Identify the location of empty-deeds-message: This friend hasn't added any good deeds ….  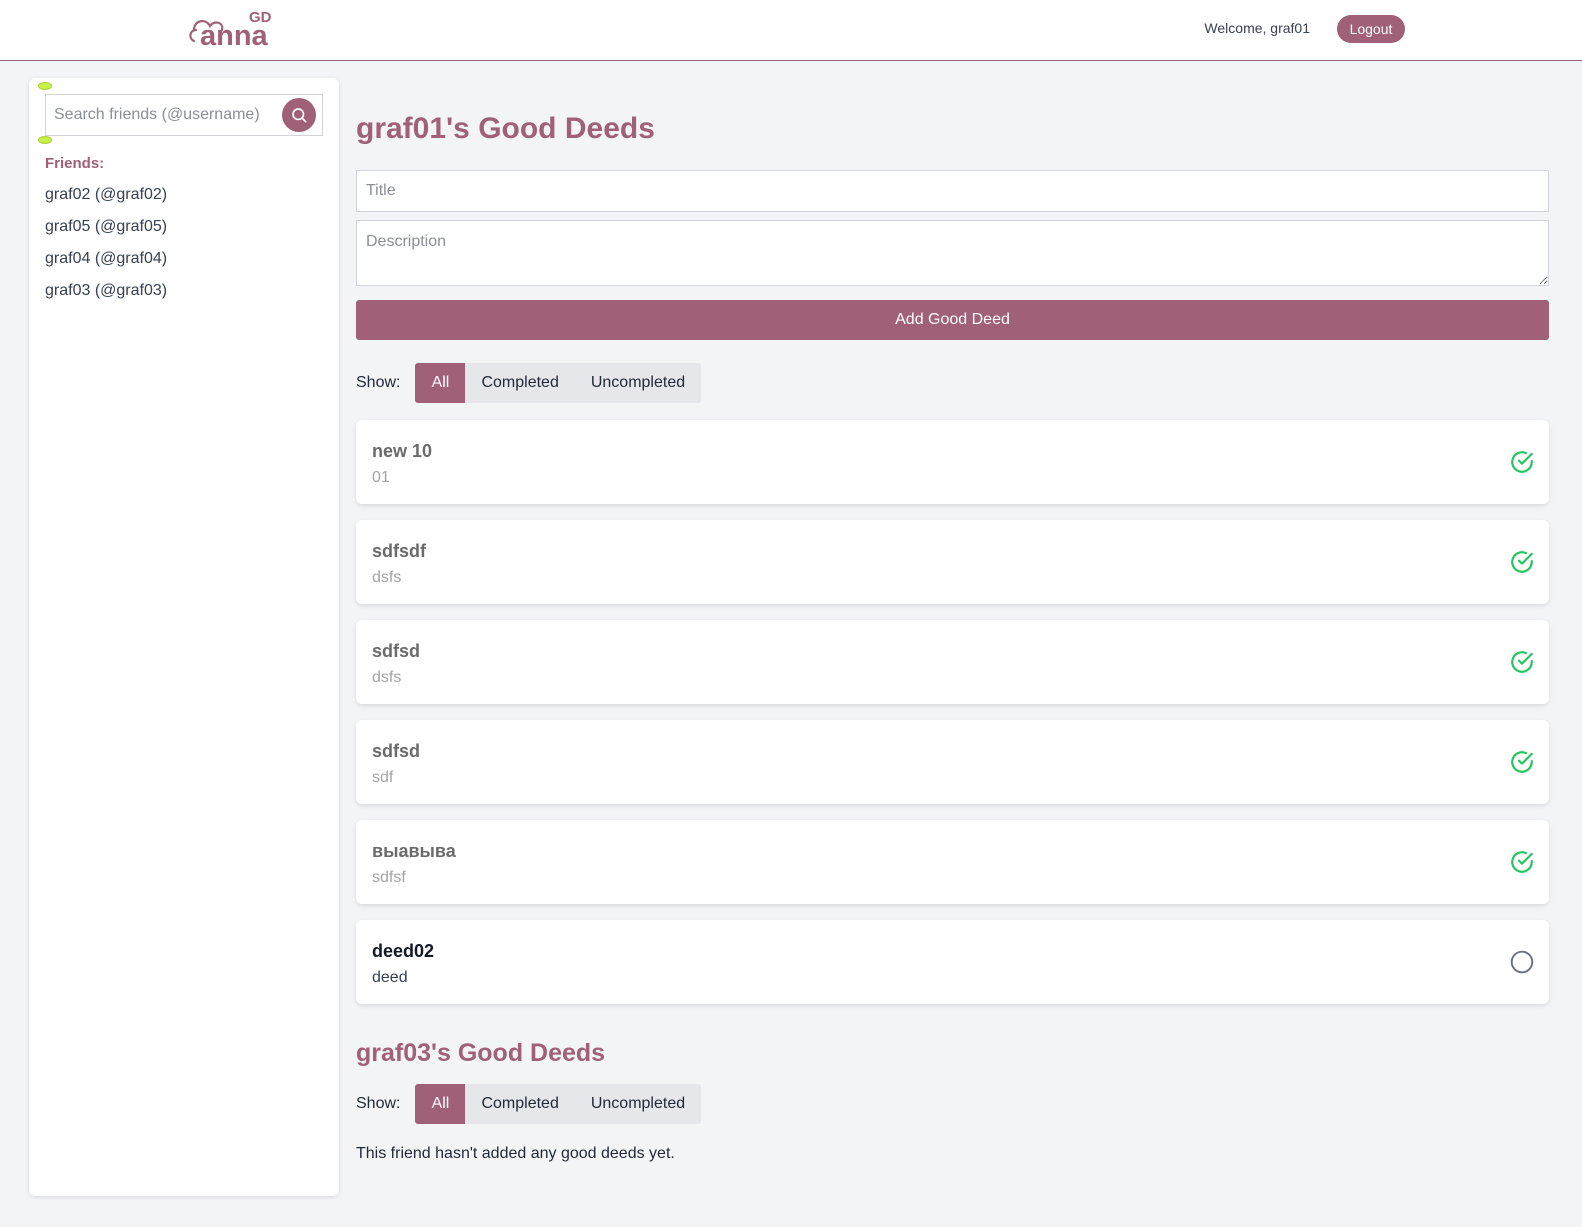
(515, 1153).